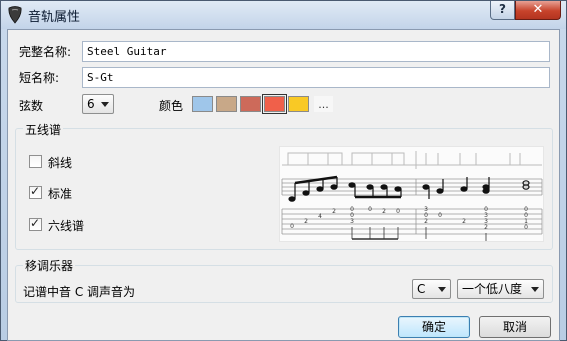 This screenshot has width=567, height=341. I want to click on tab-digit: 3, so click(352, 221).